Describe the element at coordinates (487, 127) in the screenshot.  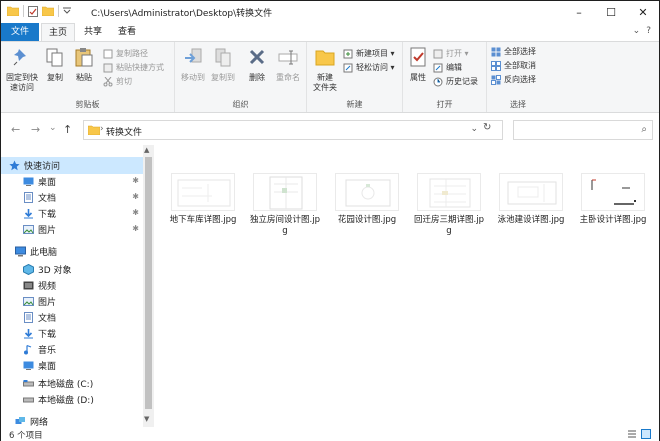
I see `refresh-button: ↻` at that location.